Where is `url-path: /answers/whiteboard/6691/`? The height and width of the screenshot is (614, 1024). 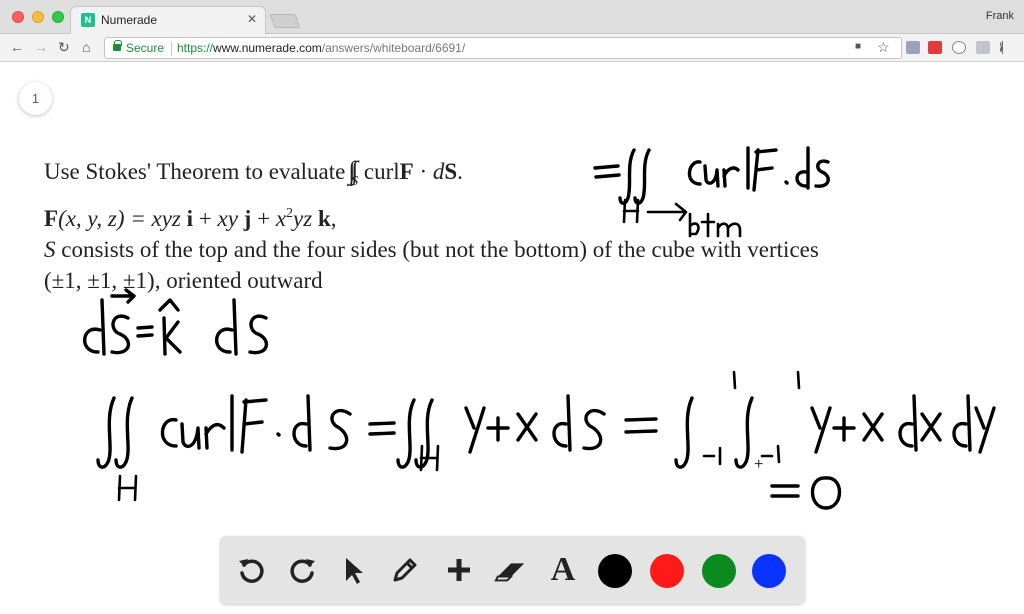 url-path: /answers/whiteboard/6691/ is located at coordinates (393, 48).